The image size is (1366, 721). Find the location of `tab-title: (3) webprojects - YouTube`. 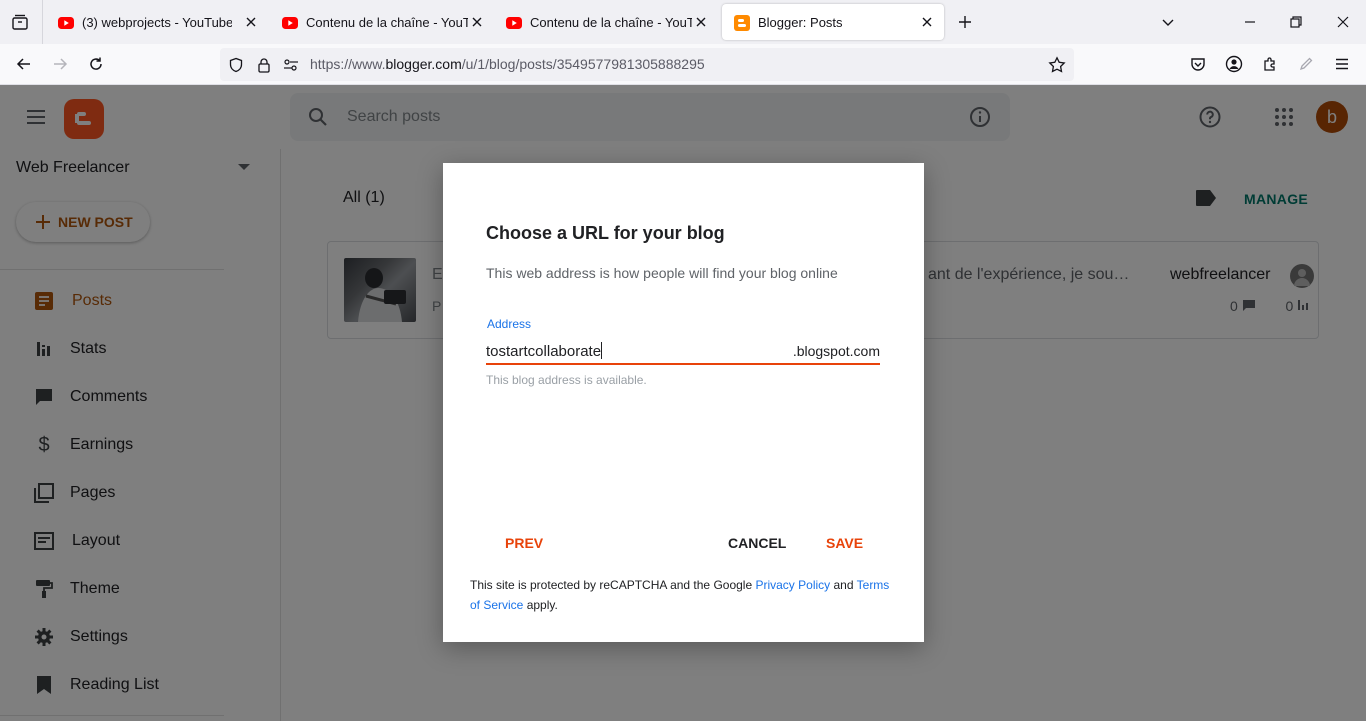

tab-title: (3) webprojects - YouTube is located at coordinates (157, 22).